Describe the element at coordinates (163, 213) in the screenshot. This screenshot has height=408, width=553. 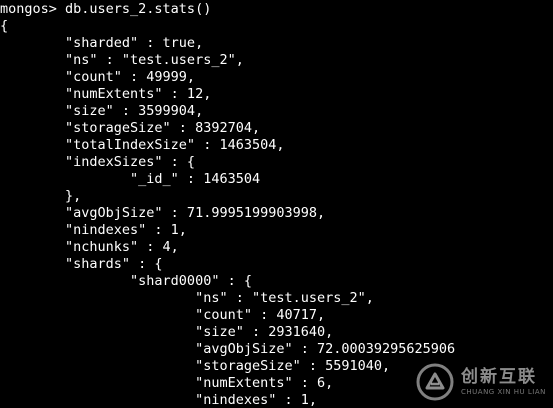
I see `terminal-line: "avgObjSize" : 71.9995199903998,` at that location.